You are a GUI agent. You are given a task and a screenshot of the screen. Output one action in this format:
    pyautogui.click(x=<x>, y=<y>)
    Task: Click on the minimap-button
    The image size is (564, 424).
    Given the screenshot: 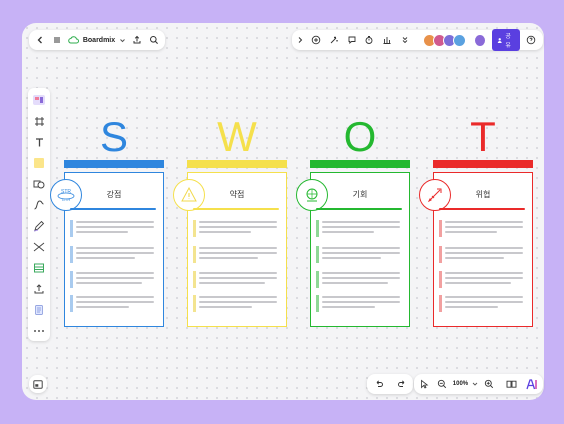 What is the action you would take?
    pyautogui.click(x=38, y=384)
    